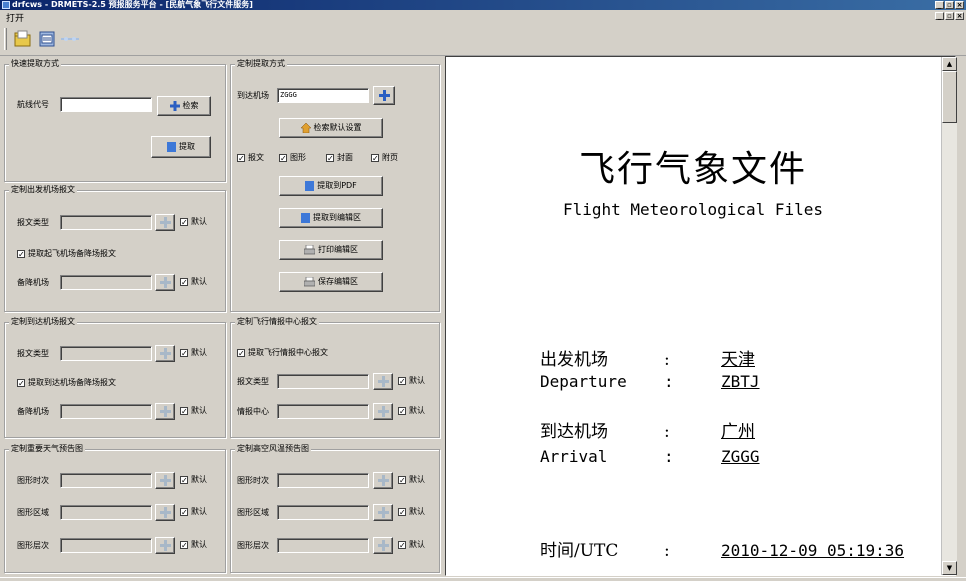 Image resolution: width=966 pixels, height=581 pixels. I want to click on wind-area-add-button, so click(383, 512).